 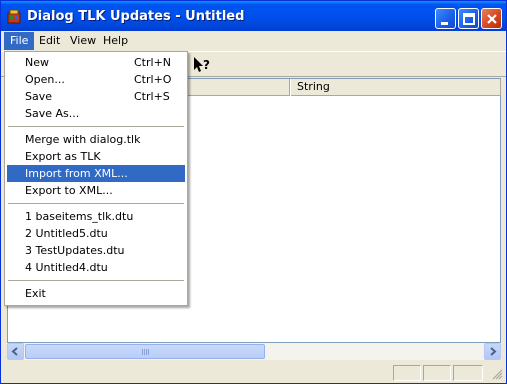 I want to click on status-bar, so click(x=253, y=372).